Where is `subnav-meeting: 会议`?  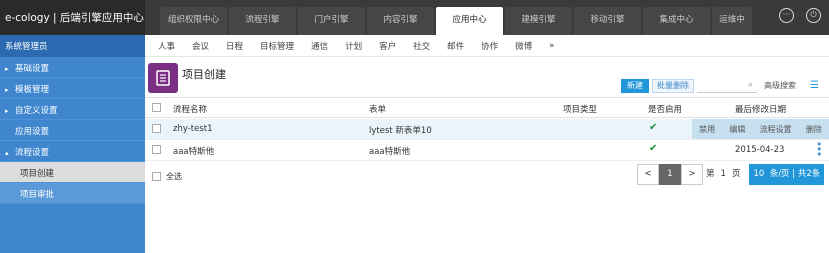
subnav-meeting: 会议 is located at coordinates (200, 46).